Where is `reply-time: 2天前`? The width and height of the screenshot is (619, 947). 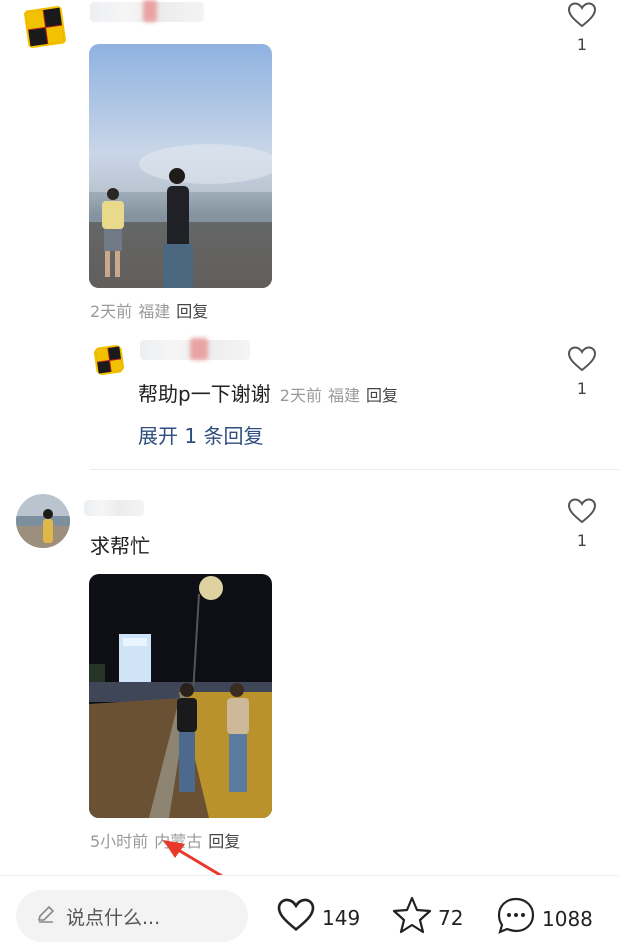
reply-time: 2天前 is located at coordinates (300, 395).